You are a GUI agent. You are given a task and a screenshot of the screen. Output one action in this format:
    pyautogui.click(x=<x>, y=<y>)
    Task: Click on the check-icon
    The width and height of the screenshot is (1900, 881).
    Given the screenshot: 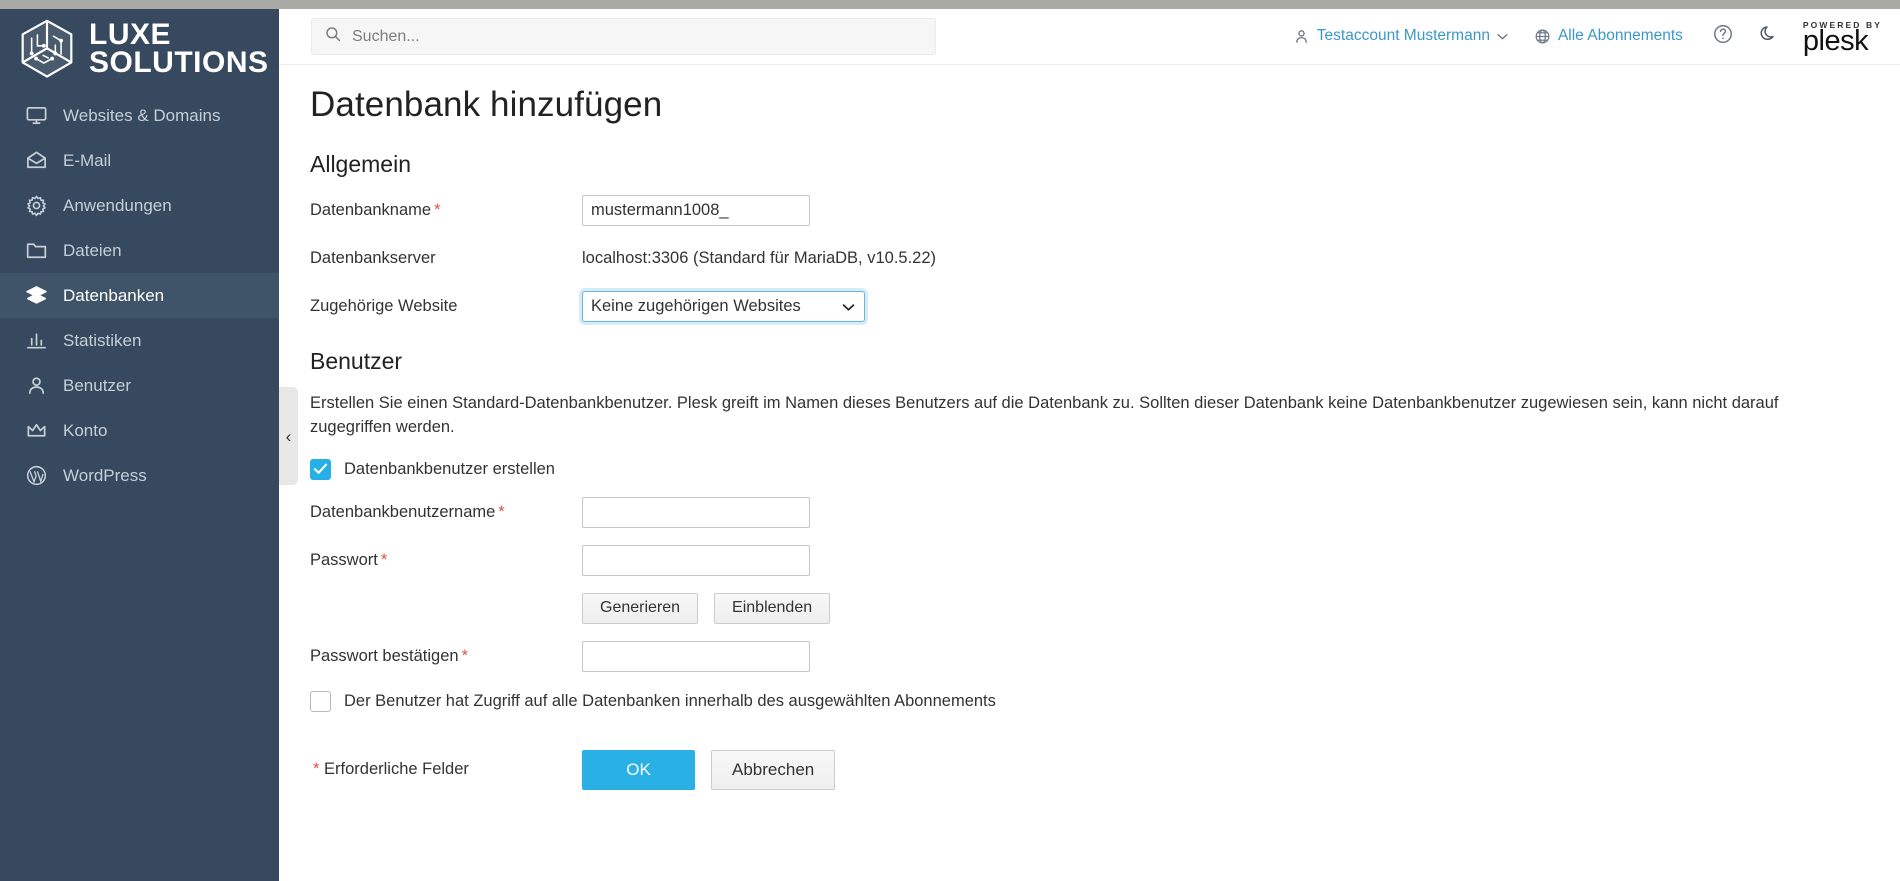 What is the action you would take?
    pyautogui.click(x=320, y=469)
    